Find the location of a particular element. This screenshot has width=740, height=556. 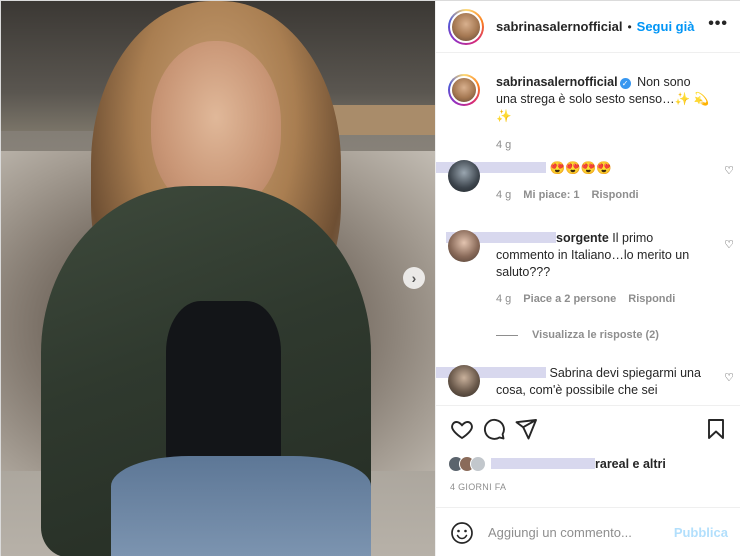

comment-input is located at coordinates (581, 532).